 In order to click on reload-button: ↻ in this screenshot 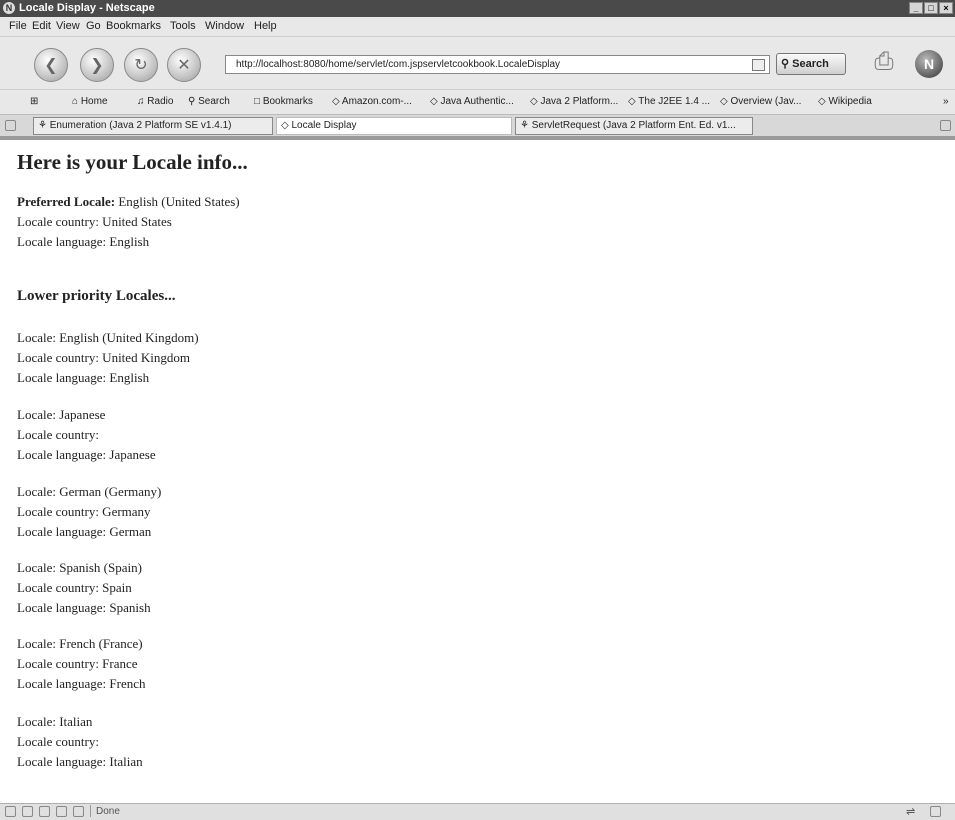, I will do `click(141, 65)`.